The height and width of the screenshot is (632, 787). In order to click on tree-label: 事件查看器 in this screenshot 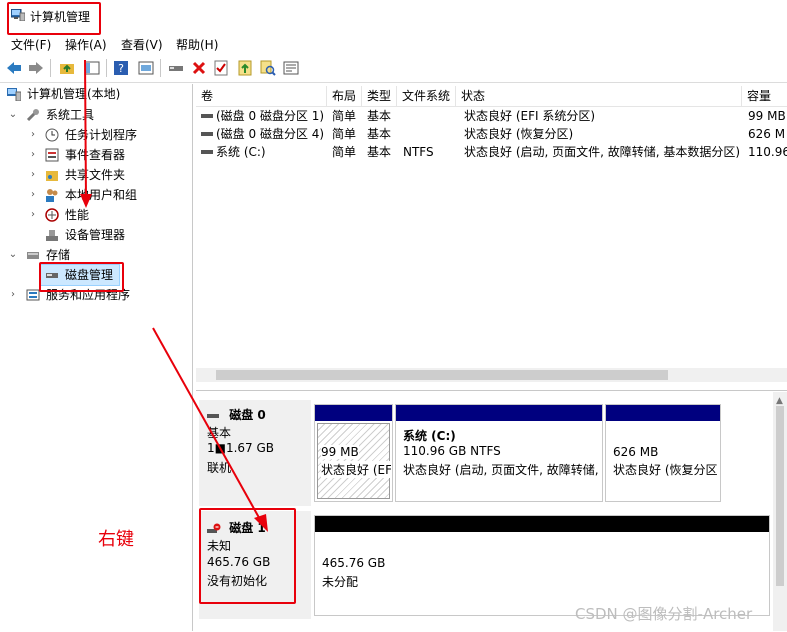, I will do `click(95, 155)`.